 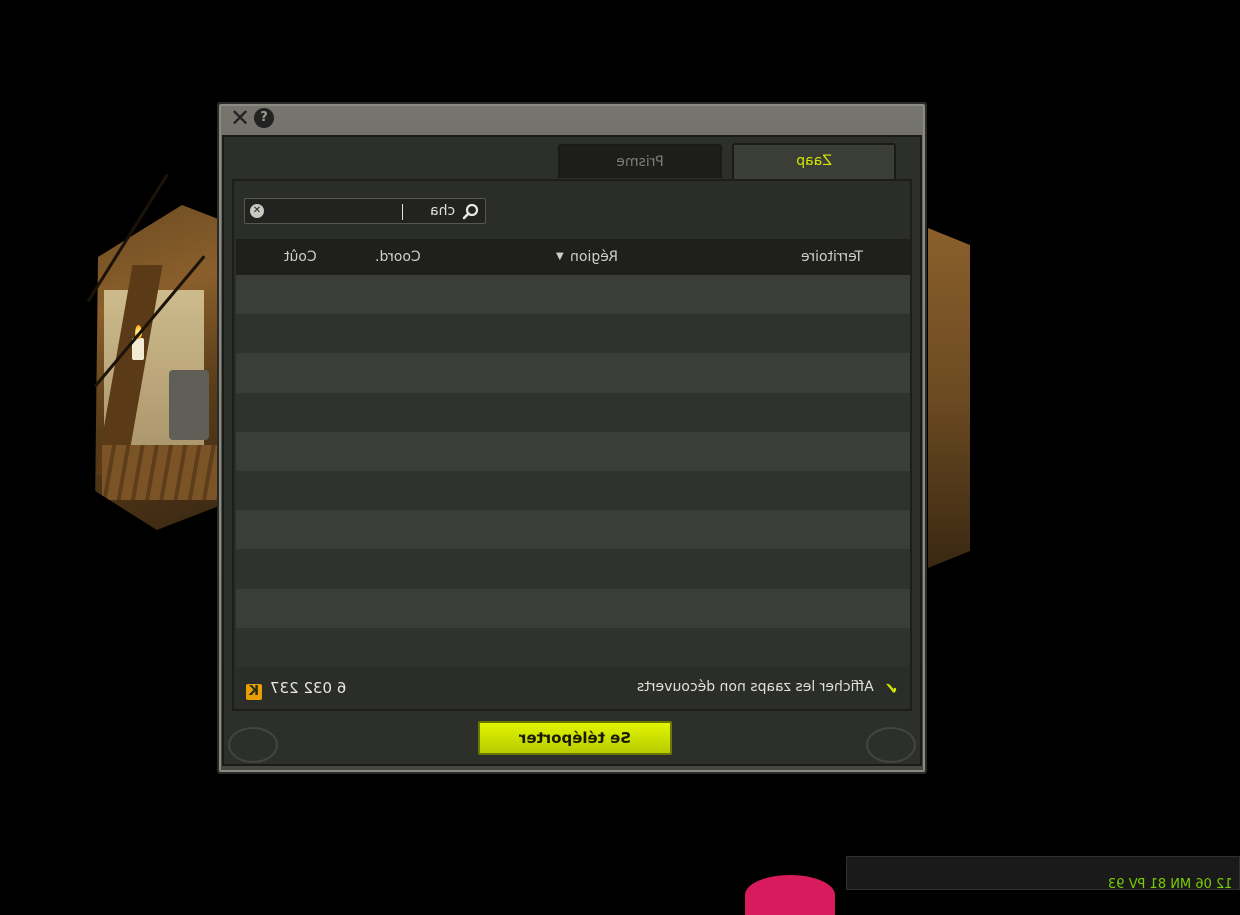 What do you see at coordinates (755, 687) in the screenshot?
I see `show-undiscovered-label: Afficher les zaaps non découverts` at bounding box center [755, 687].